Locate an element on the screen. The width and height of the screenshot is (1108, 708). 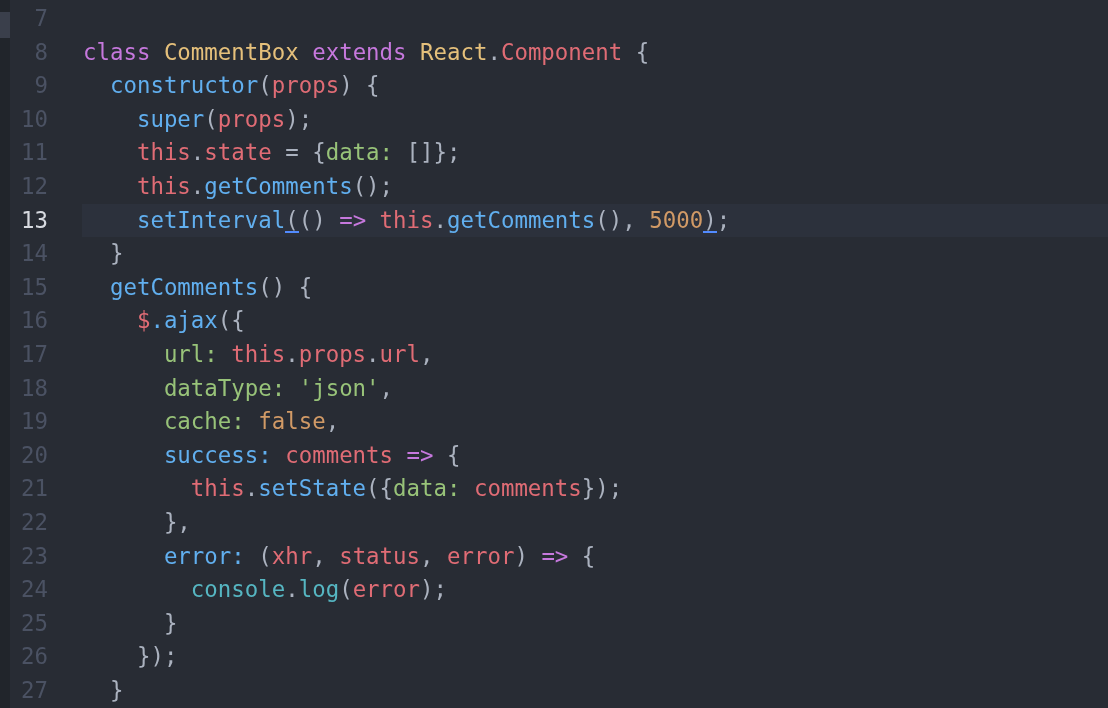
code-line: console.log(error); is located at coordinates (595, 590).